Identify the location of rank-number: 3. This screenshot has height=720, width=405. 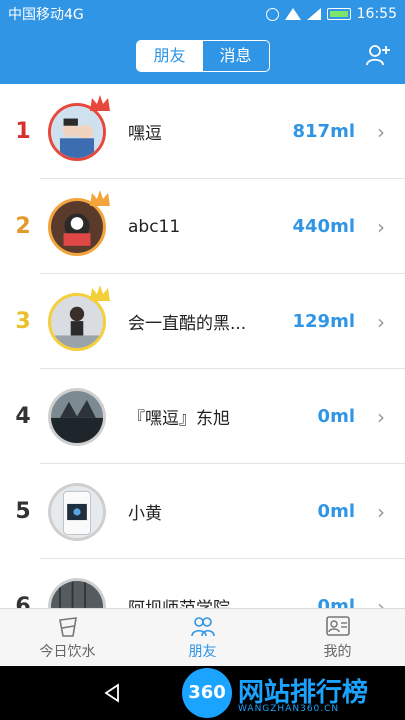
(23, 321).